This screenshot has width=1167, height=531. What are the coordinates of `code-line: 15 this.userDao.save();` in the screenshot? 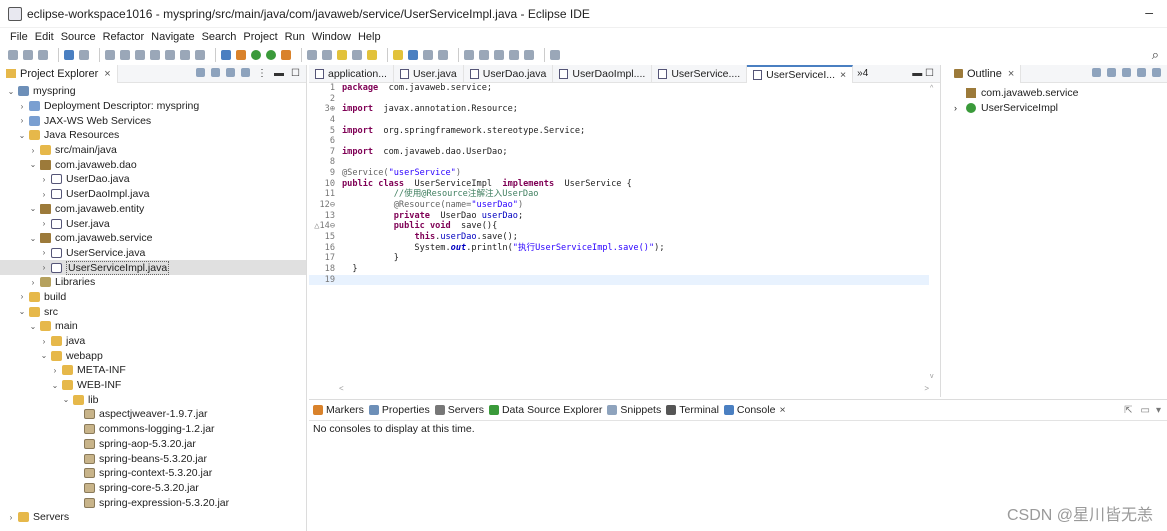 It's located at (619, 237).